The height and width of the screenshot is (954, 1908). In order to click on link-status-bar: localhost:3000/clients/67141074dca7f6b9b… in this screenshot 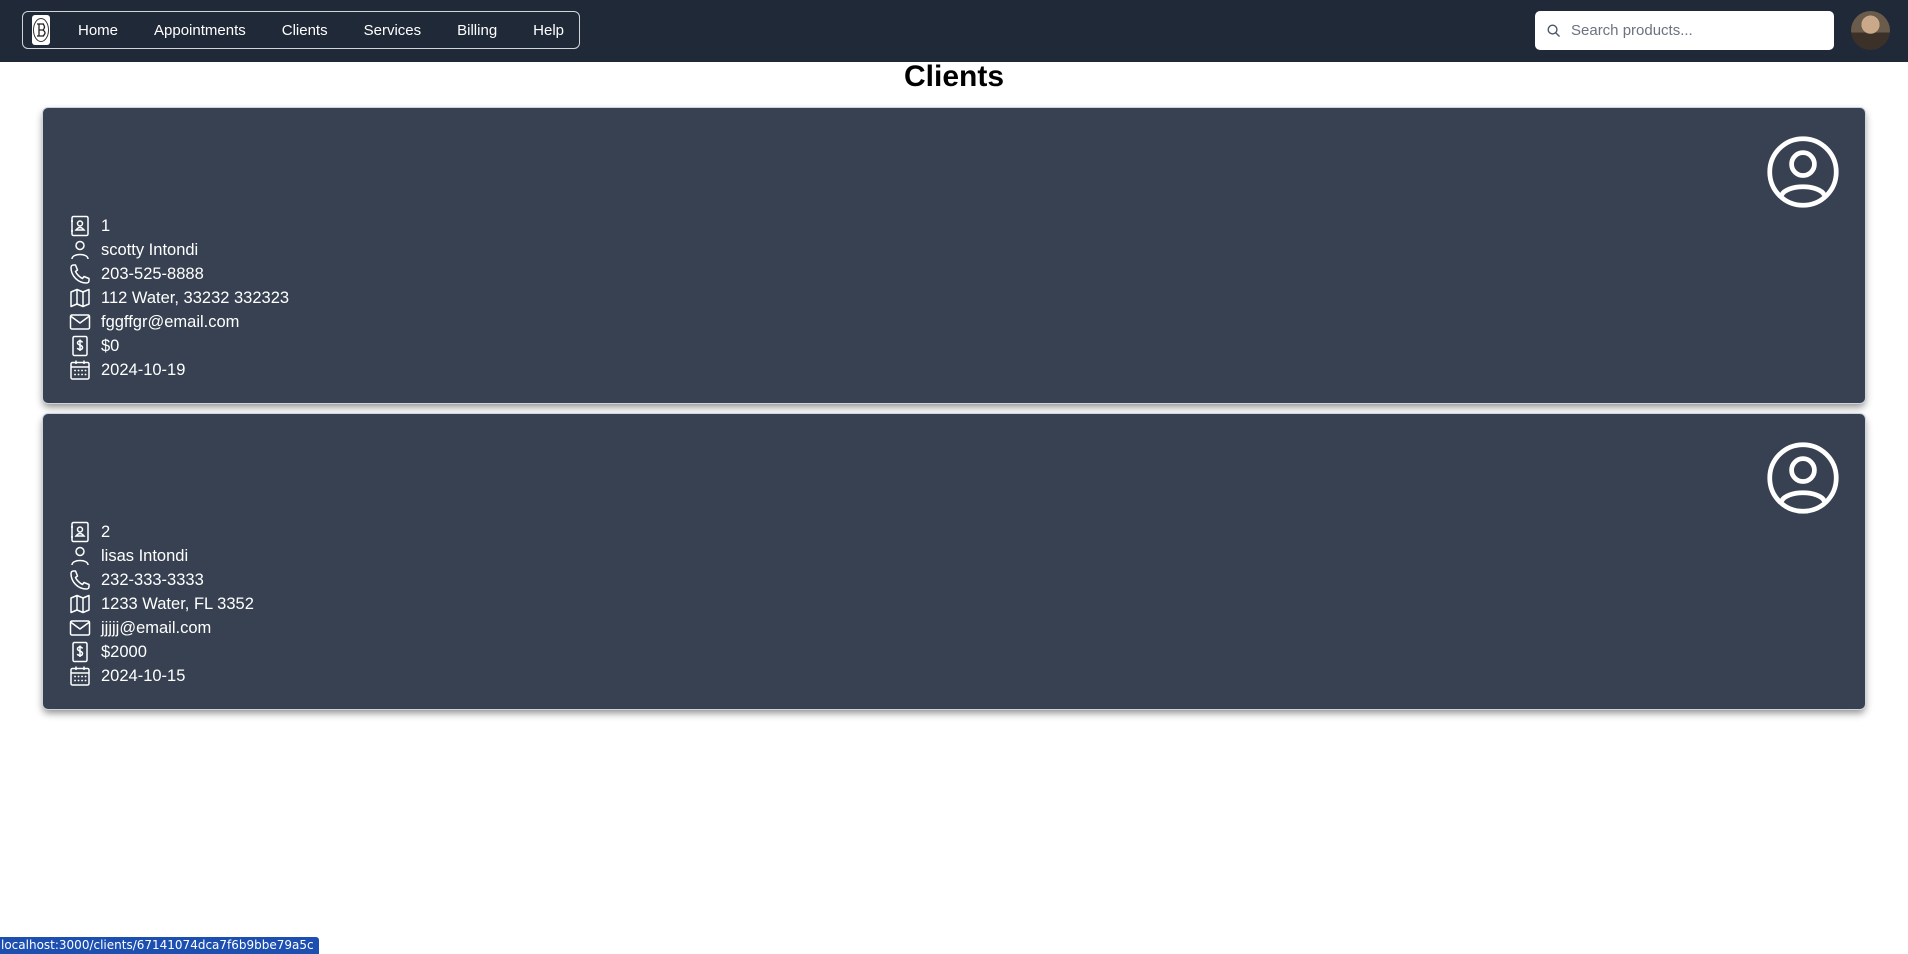, I will do `click(159, 945)`.